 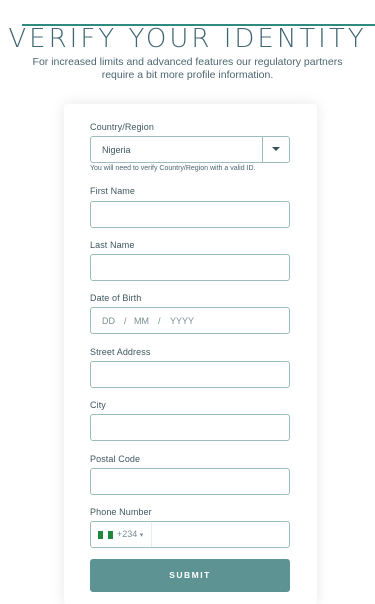 What do you see at coordinates (108, 321) in the screenshot?
I see `dob-day-placeholder: DD` at bounding box center [108, 321].